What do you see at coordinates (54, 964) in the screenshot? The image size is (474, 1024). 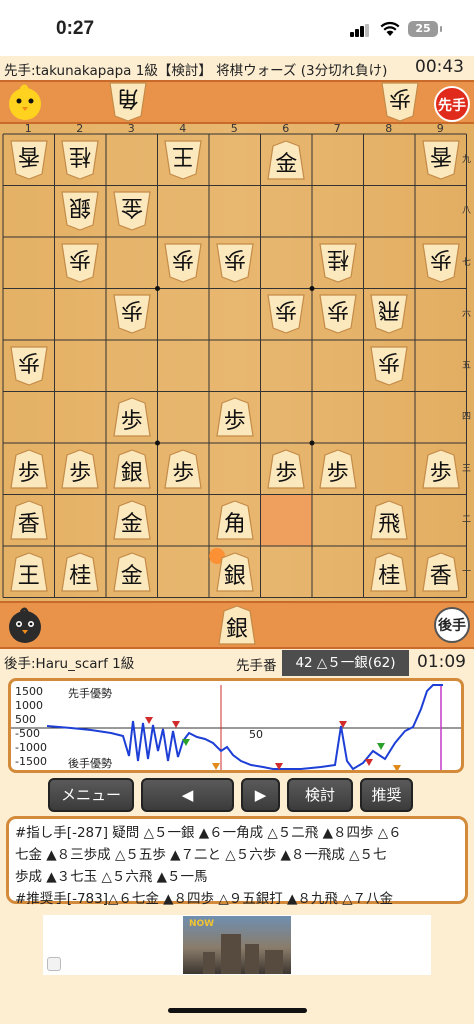 I see `ad-info-icon` at bounding box center [54, 964].